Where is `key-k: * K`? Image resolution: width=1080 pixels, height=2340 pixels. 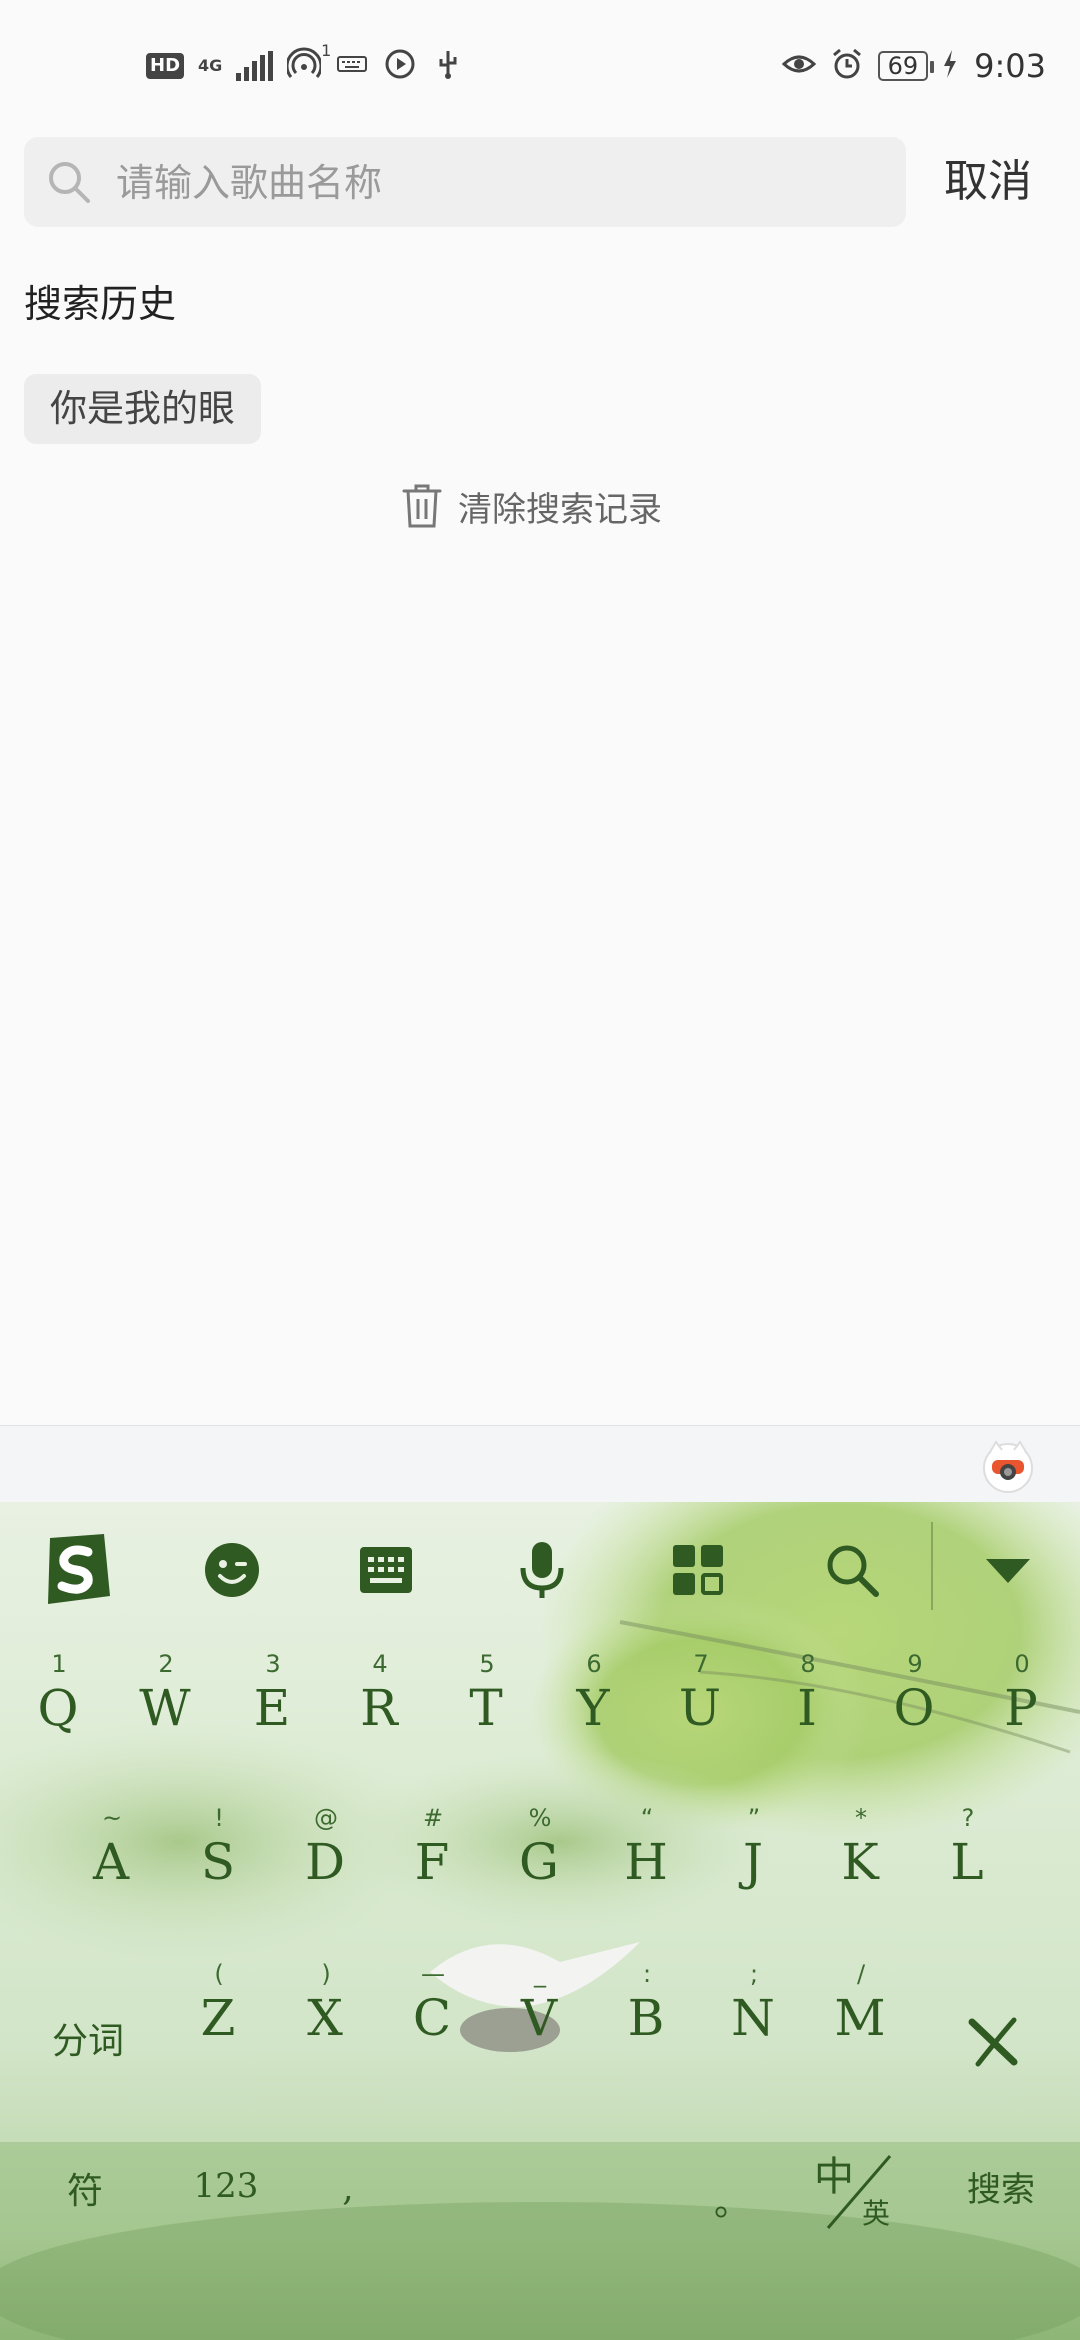
key-k: * K is located at coordinates (861, 1849).